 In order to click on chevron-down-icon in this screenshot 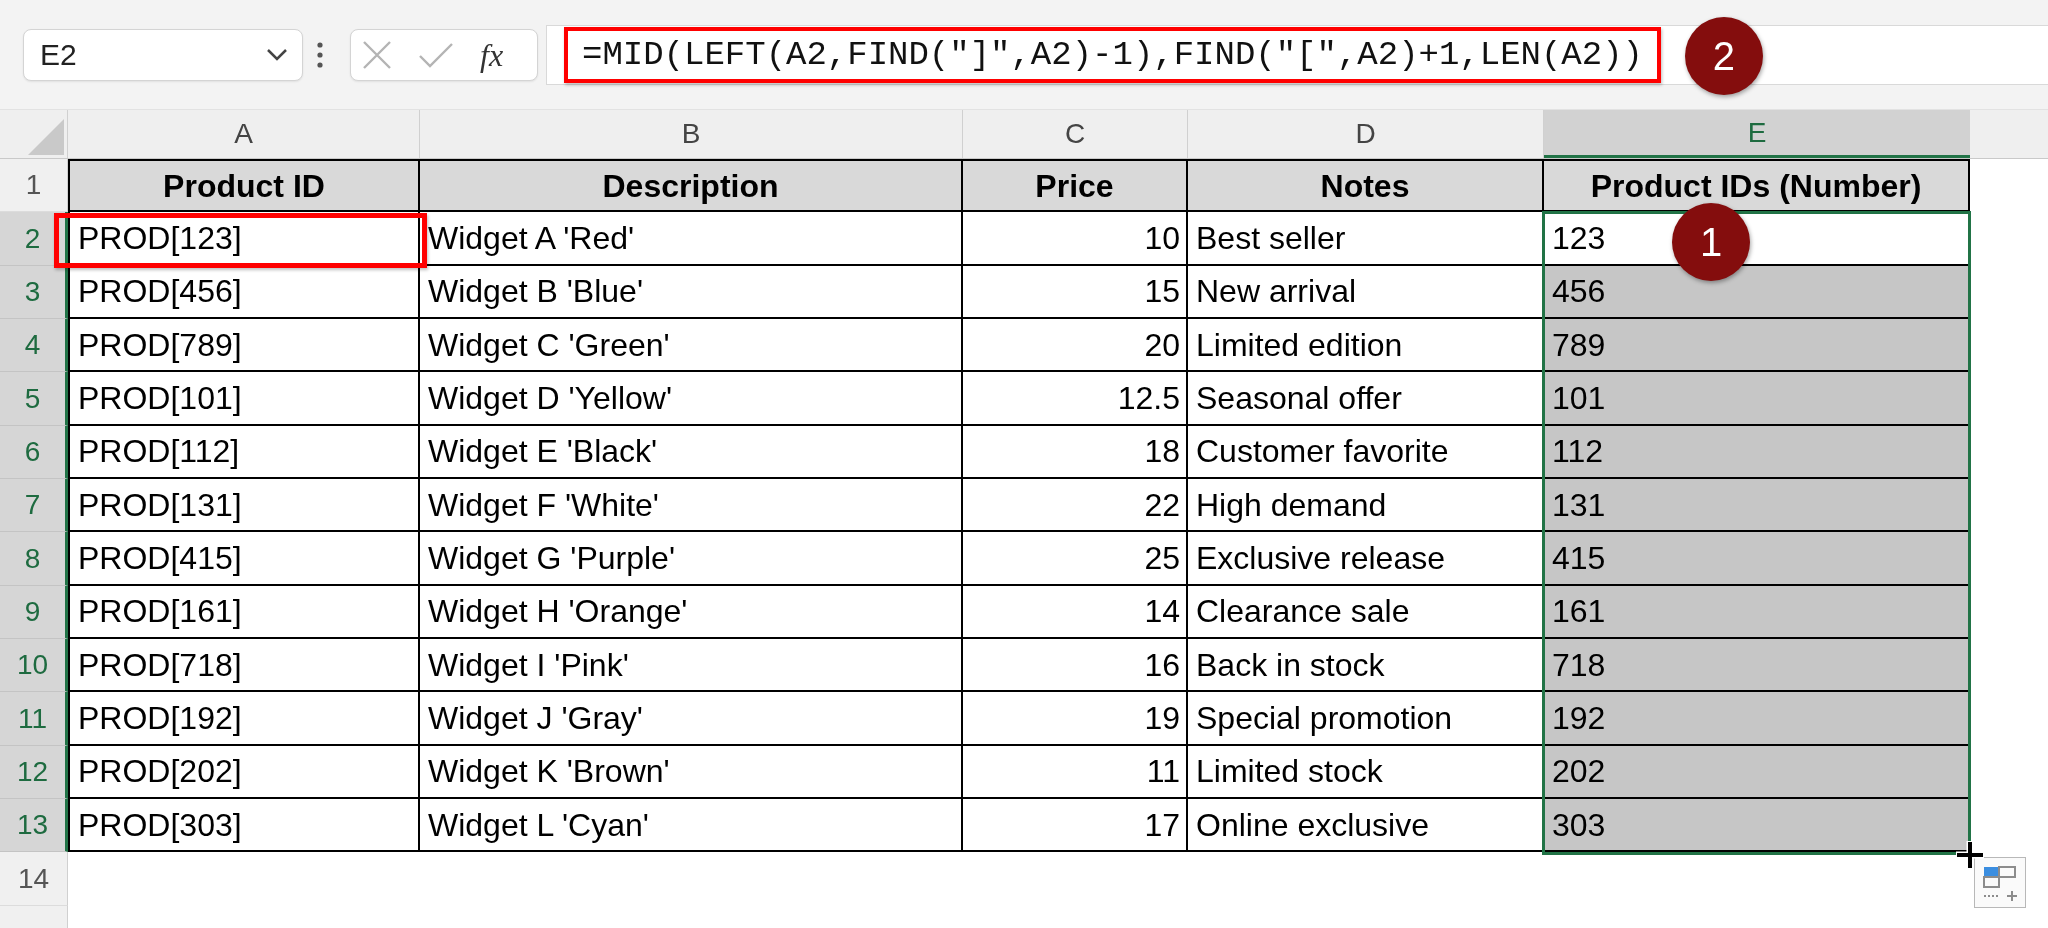, I will do `click(277, 54)`.